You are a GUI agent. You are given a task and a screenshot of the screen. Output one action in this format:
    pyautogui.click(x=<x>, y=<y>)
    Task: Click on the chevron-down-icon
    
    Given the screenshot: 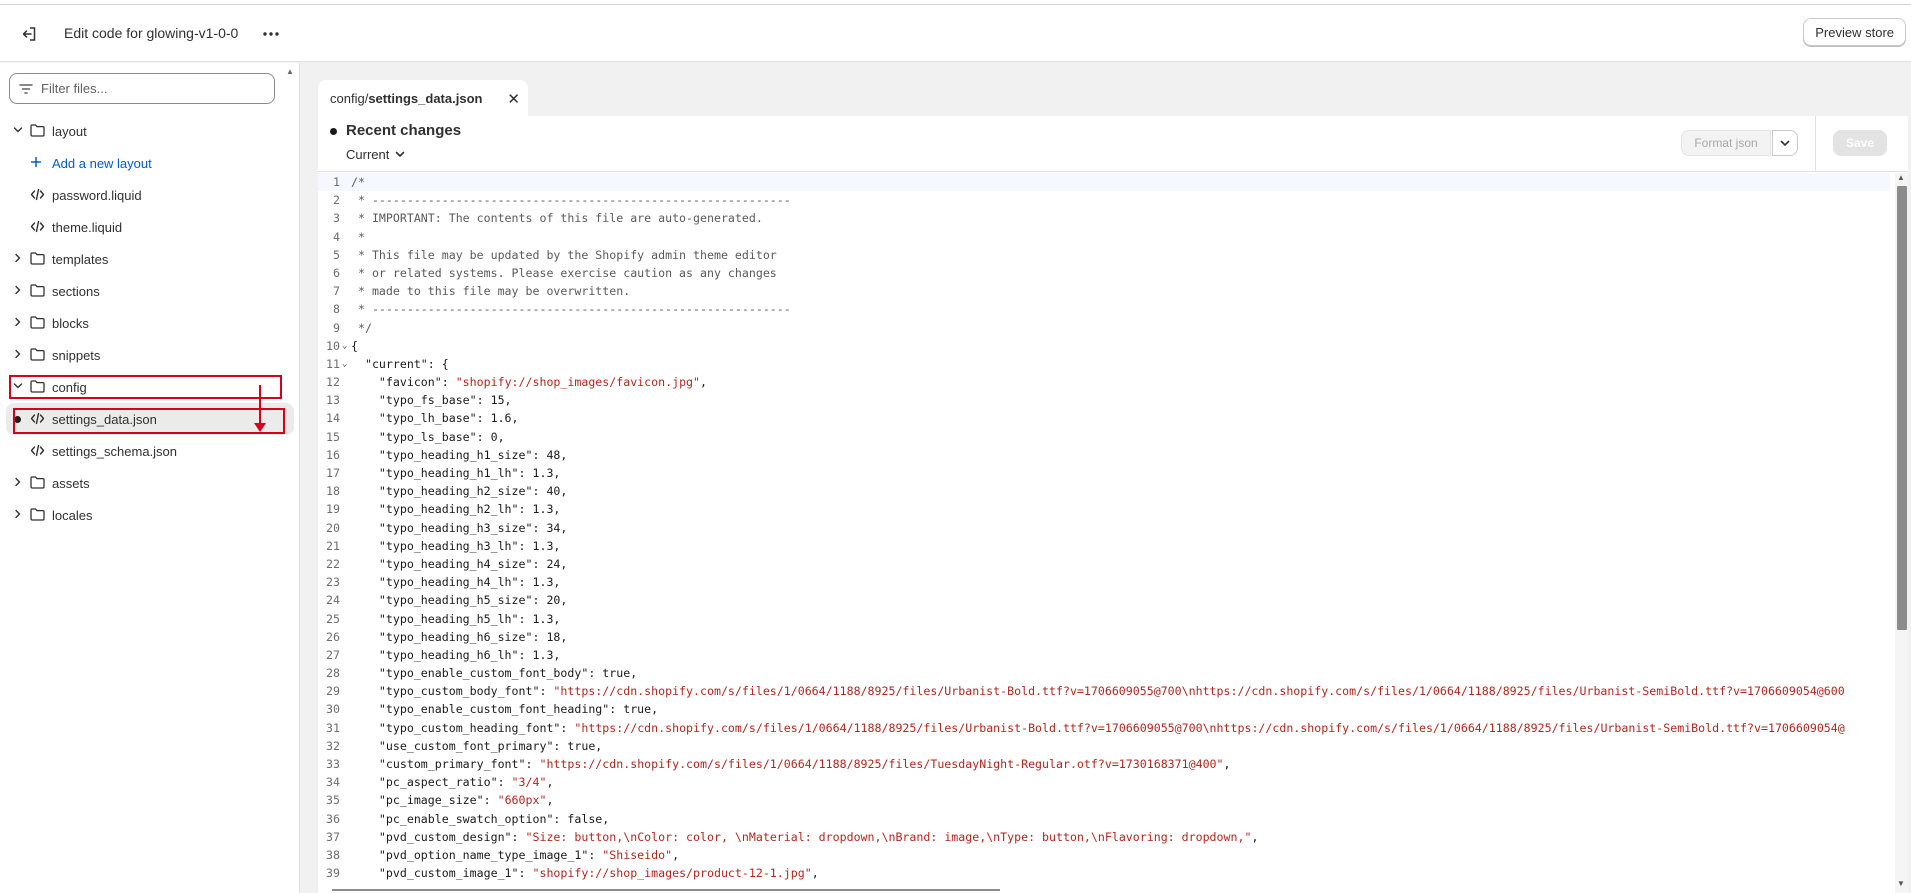 What is the action you would take?
    pyautogui.click(x=19, y=131)
    